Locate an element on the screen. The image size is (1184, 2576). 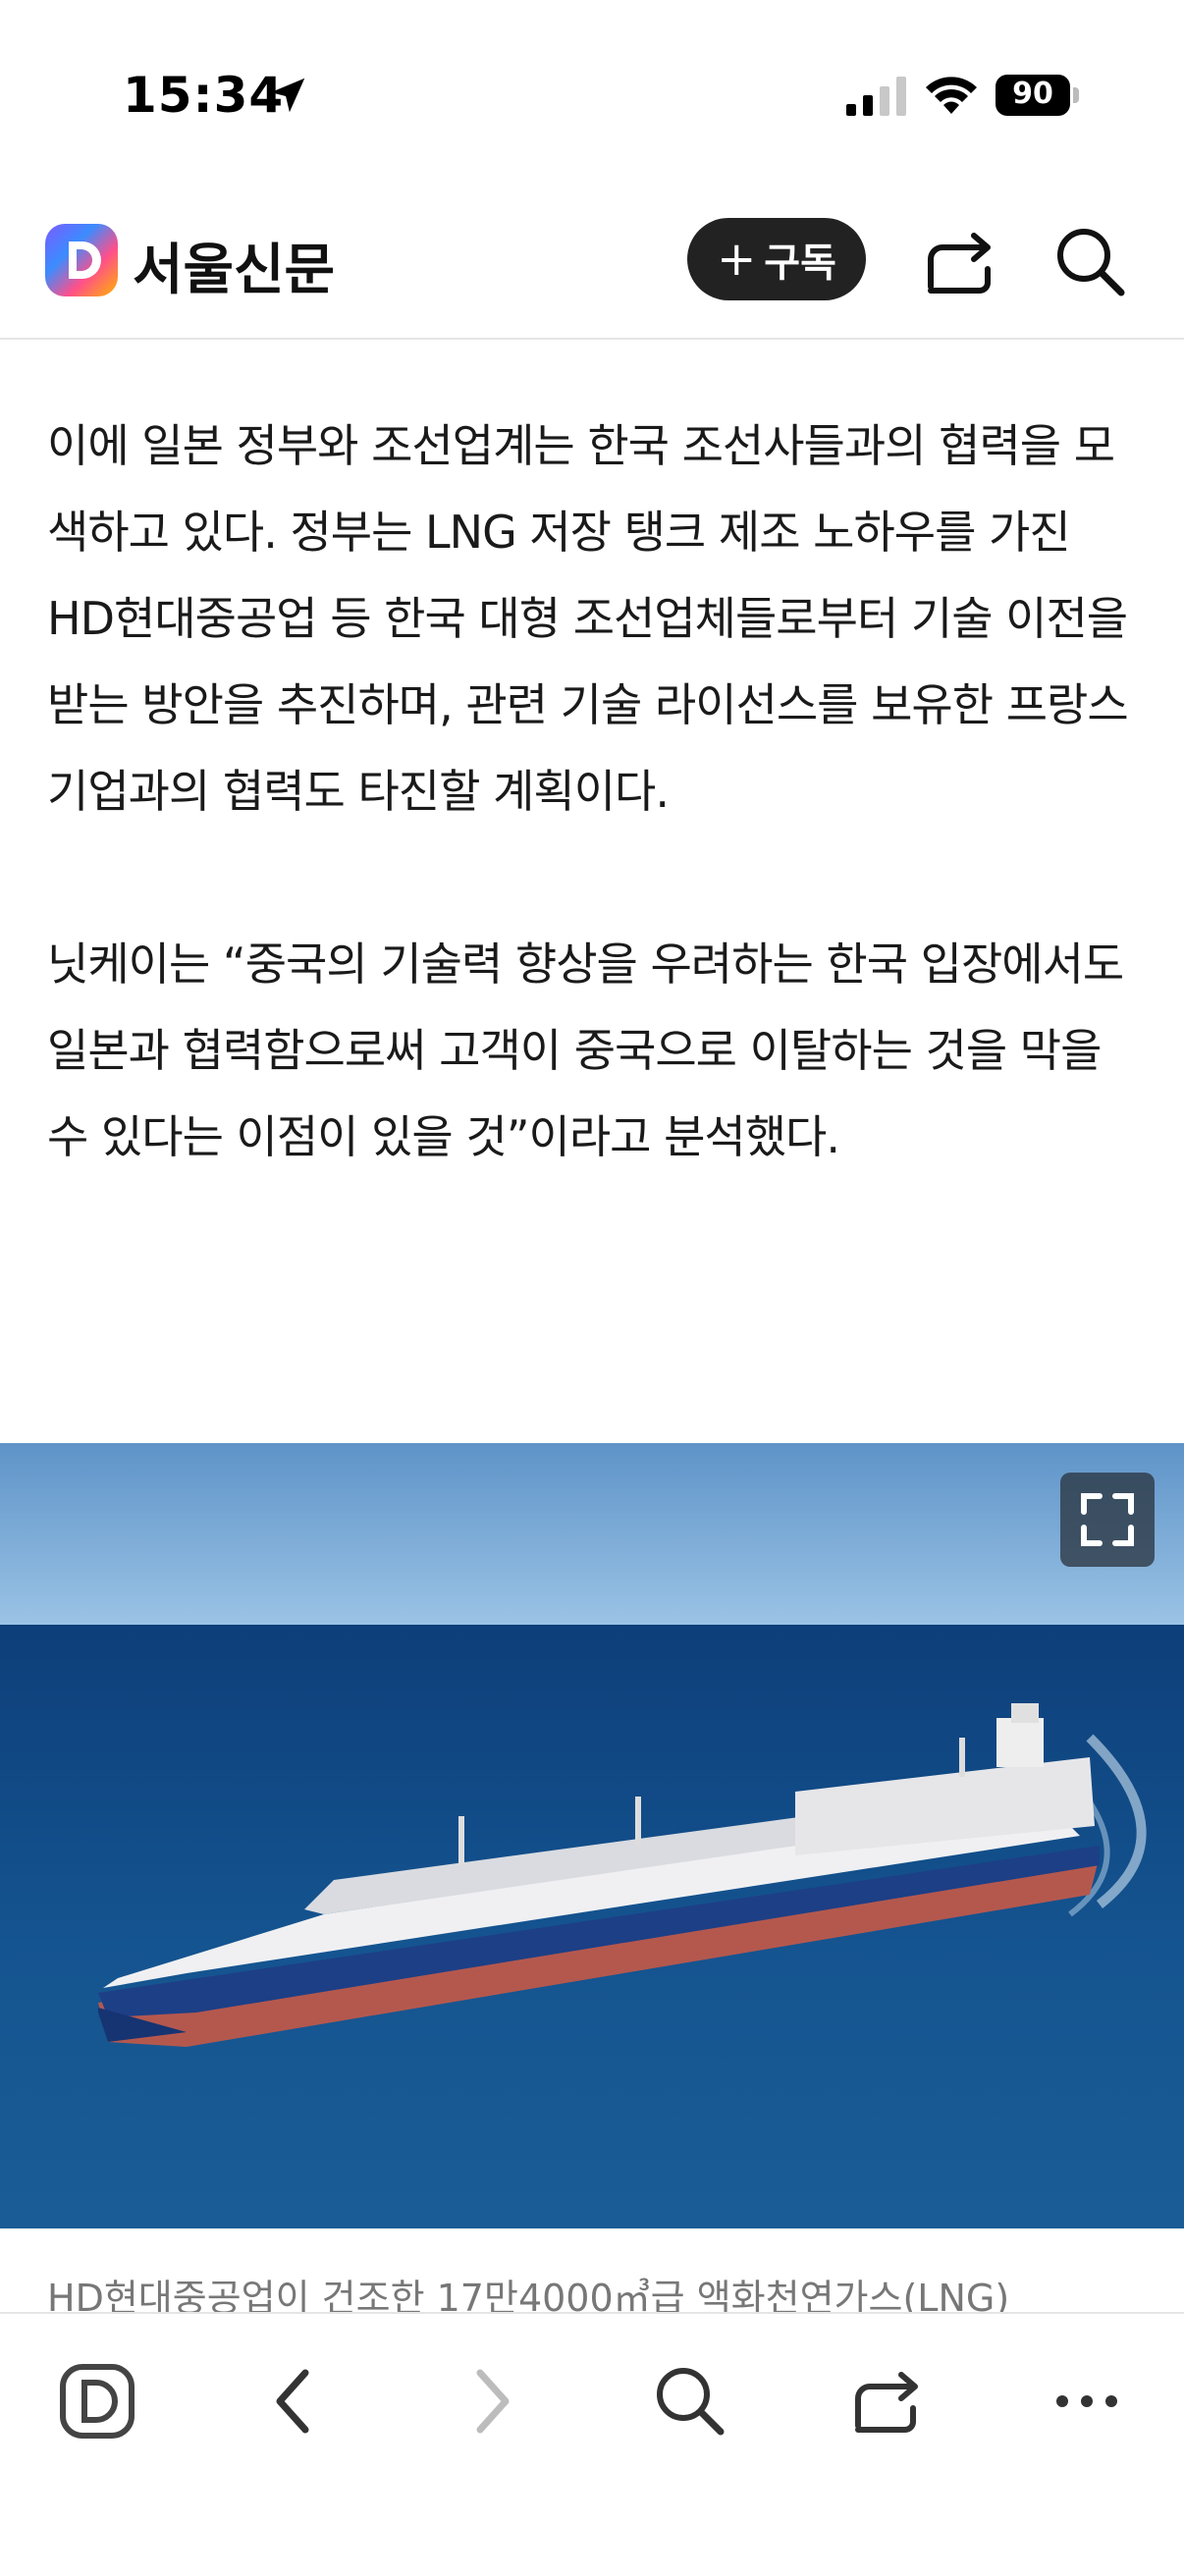
bottom-toolbar is located at coordinates (592, 2444).